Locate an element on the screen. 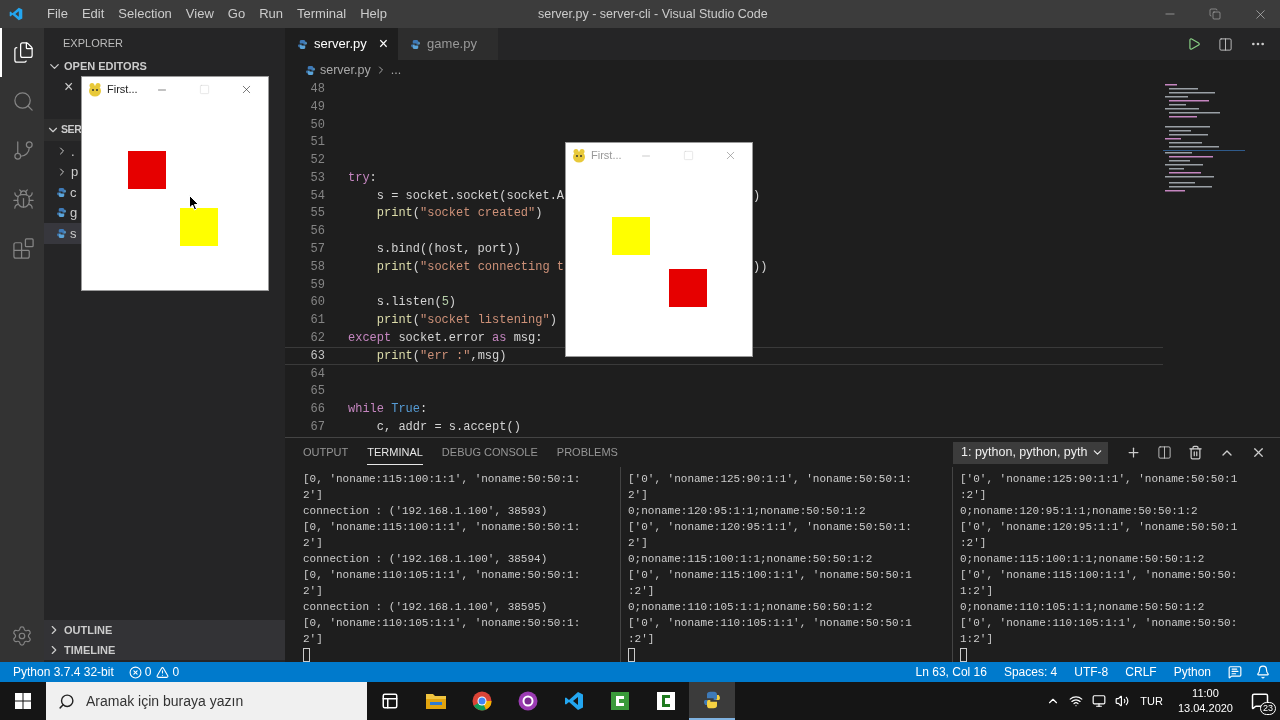 The height and width of the screenshot is (720, 1280). start-icon is located at coordinates (23, 701).